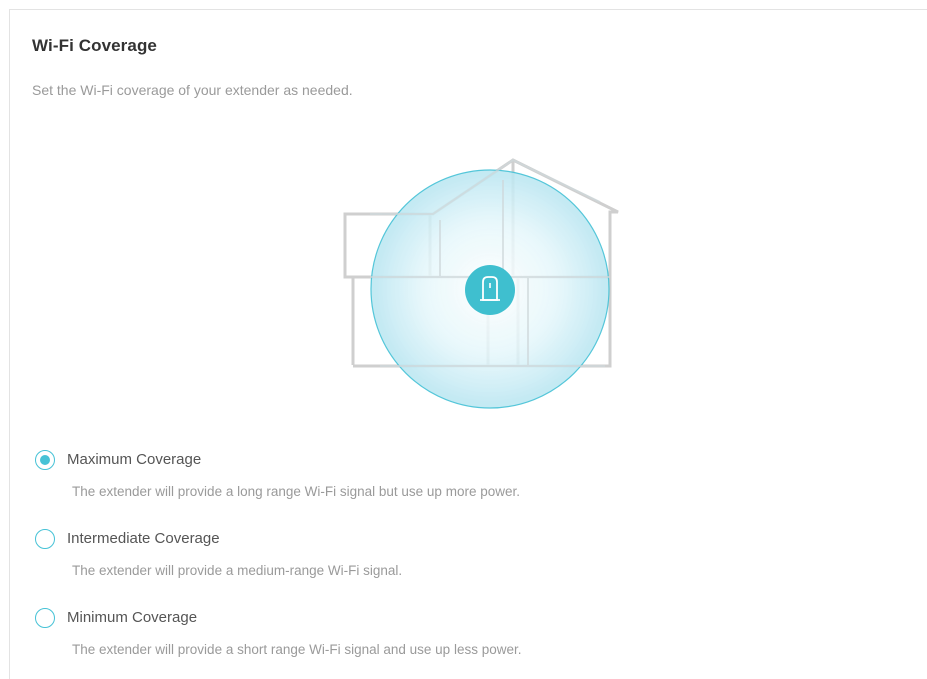 This screenshot has height=679, width=927. I want to click on coverage-illustration, so click(490, 285).